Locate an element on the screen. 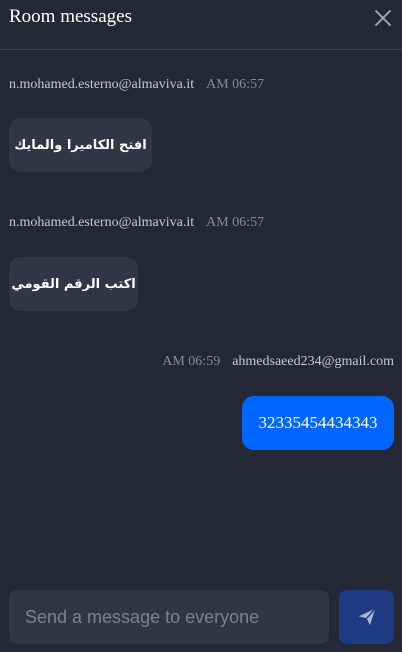 This screenshot has width=402, height=652. own-message-bubble: 32335454434343 is located at coordinates (318, 423).